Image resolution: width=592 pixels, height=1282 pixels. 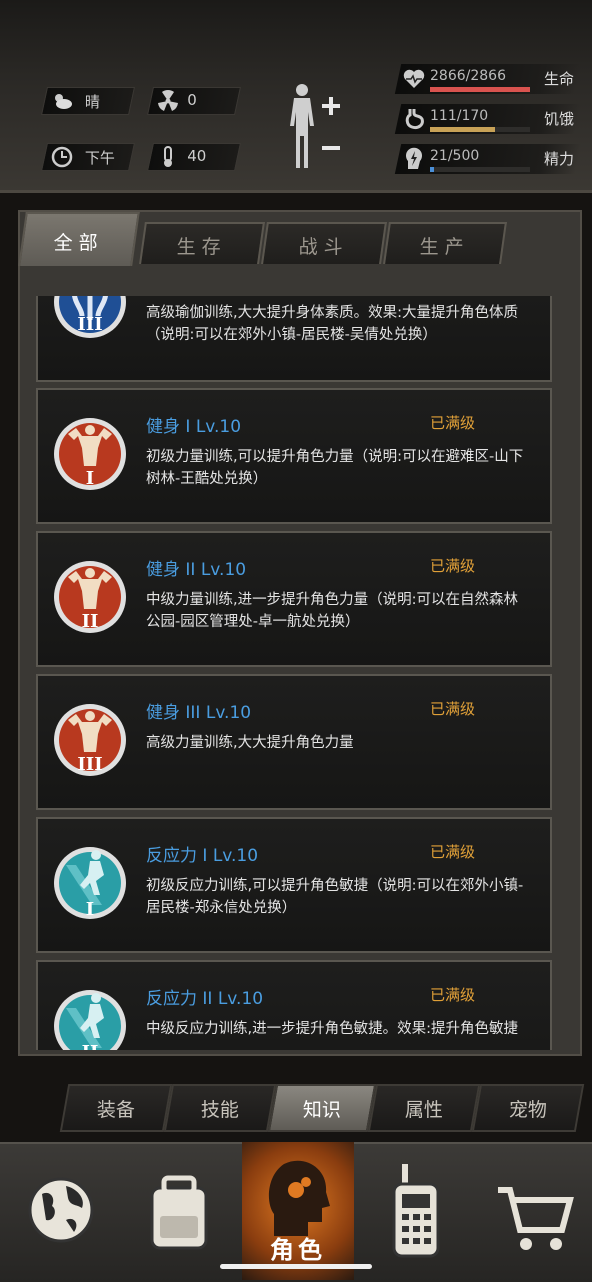 I want to click on thermometer-icon, so click(x=168, y=156).